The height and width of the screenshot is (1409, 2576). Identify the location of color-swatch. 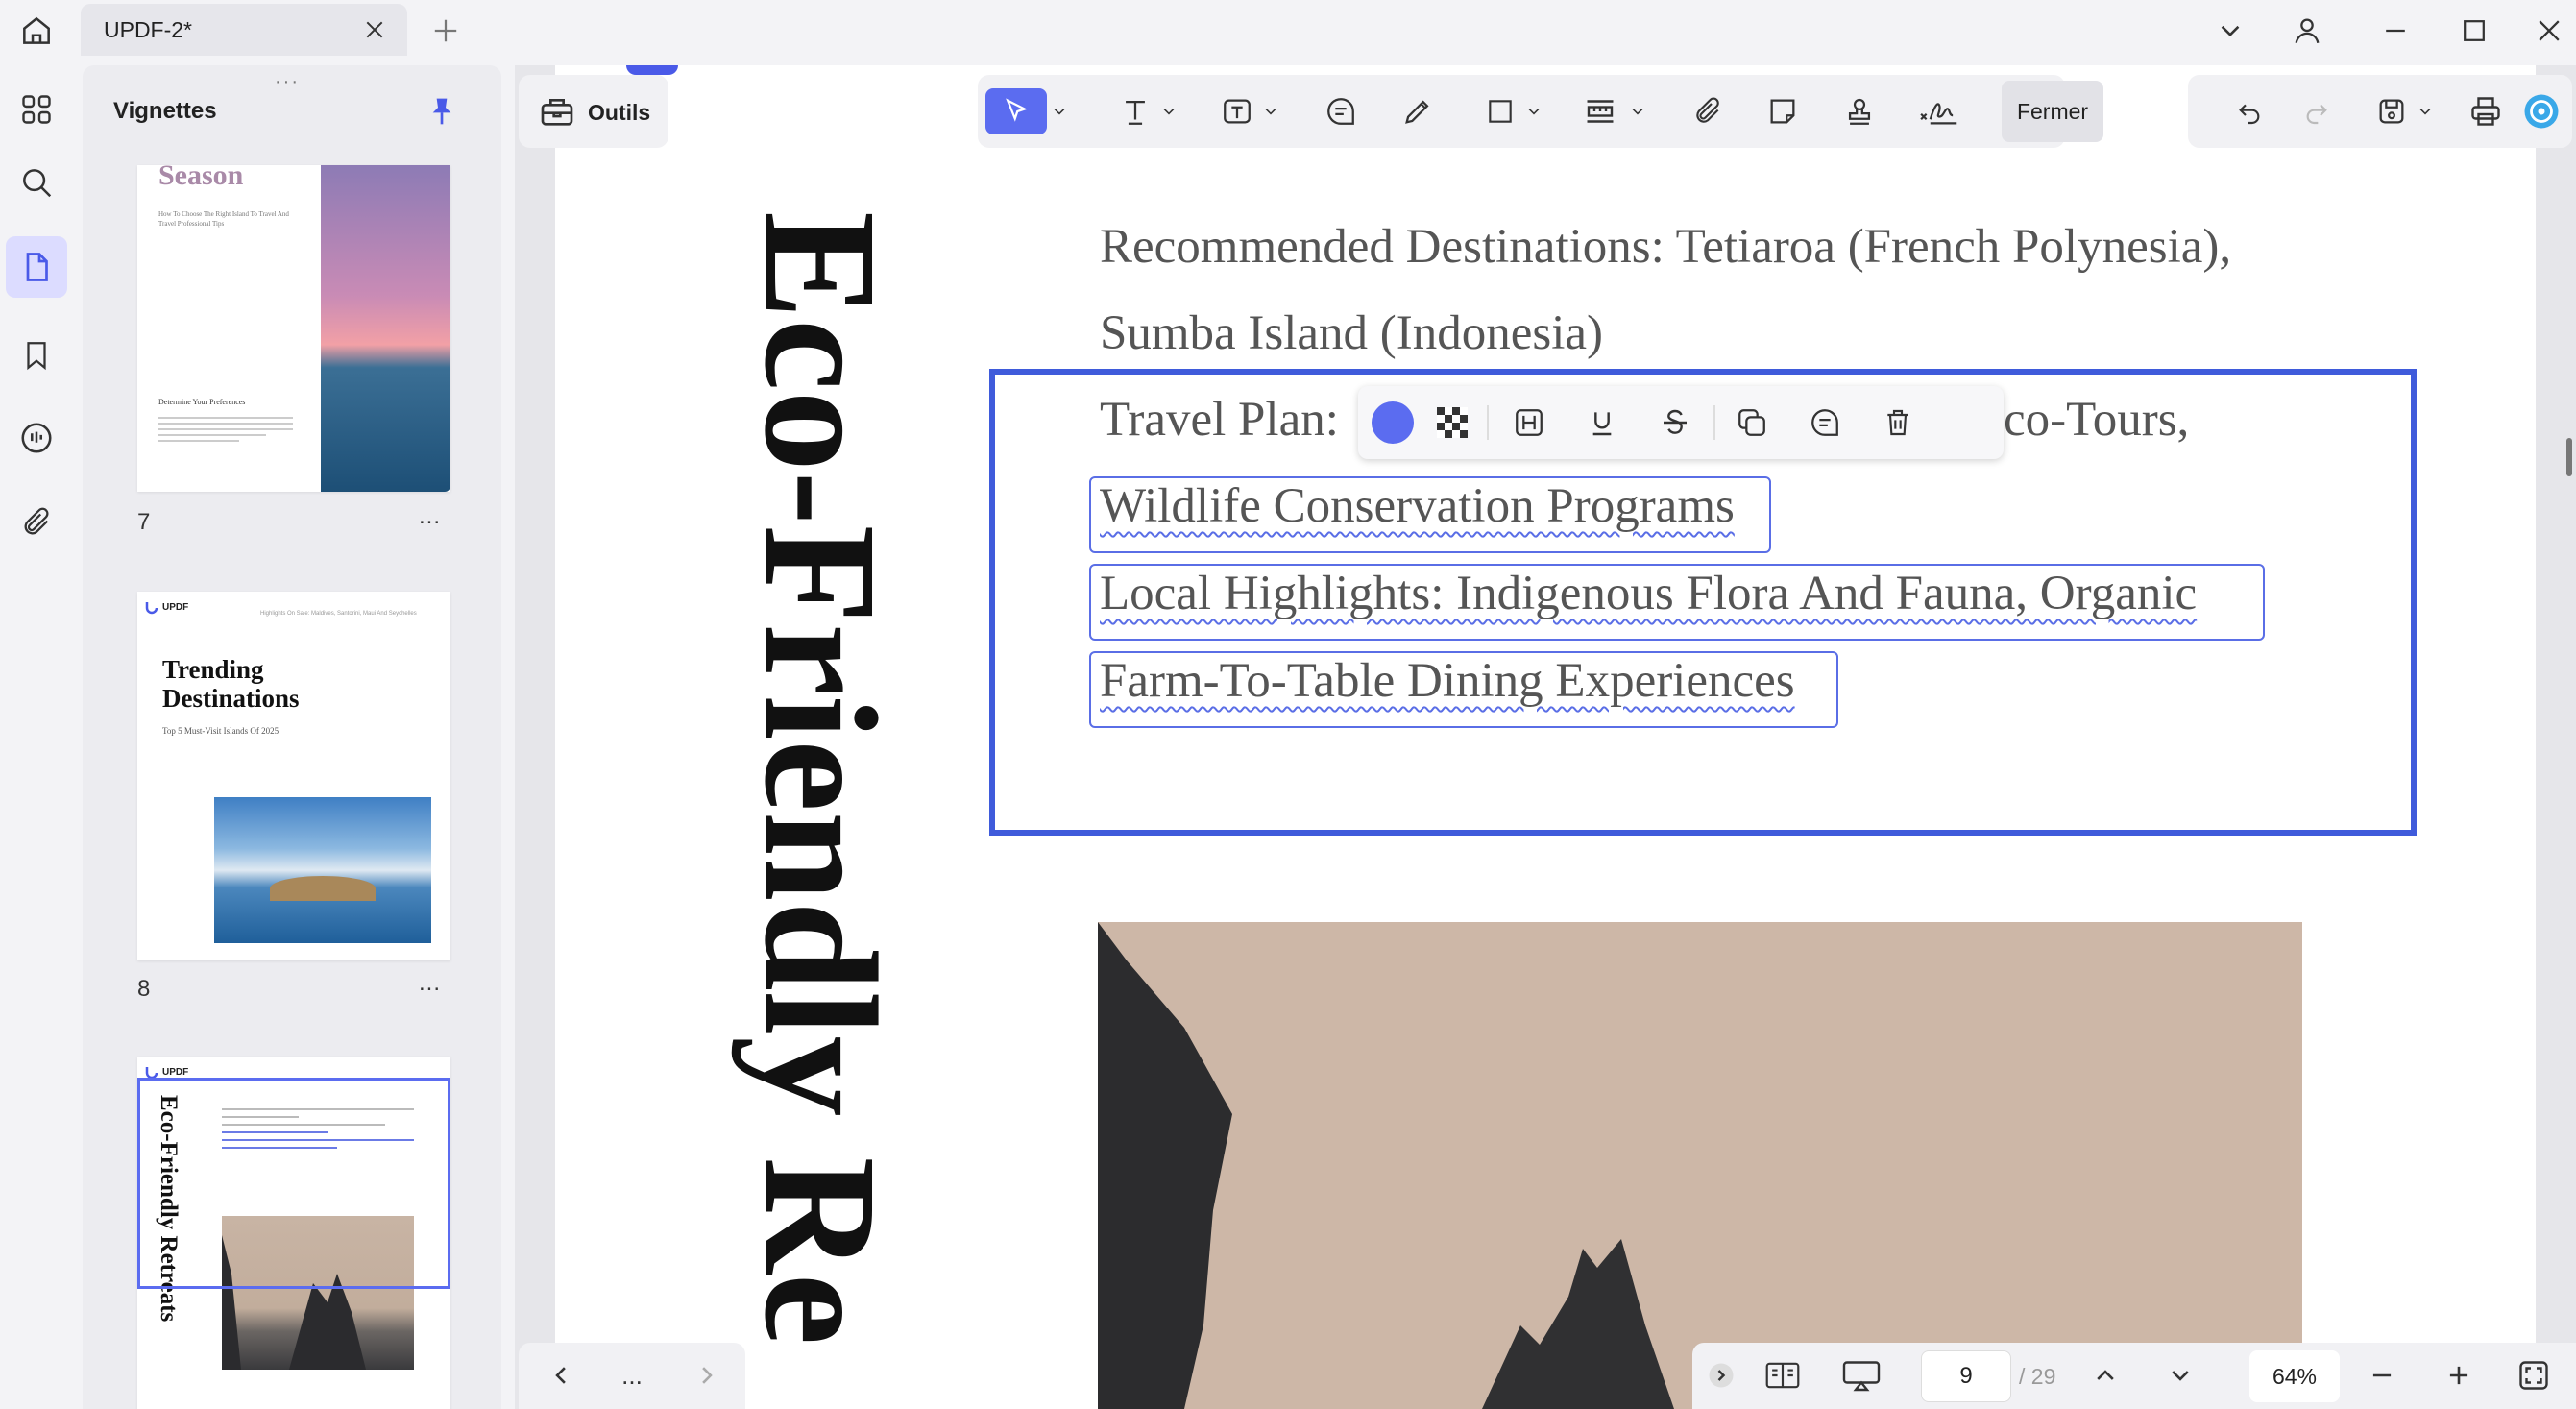
(1393, 422).